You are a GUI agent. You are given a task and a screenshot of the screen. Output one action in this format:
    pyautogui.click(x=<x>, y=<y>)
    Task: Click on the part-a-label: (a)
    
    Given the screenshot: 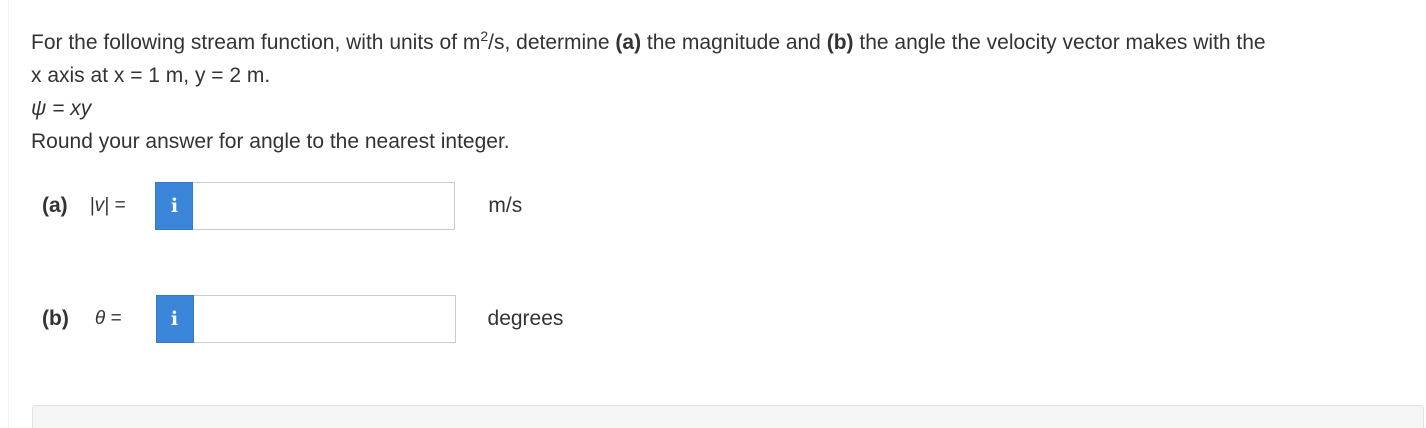 What is the action you would take?
    pyautogui.click(x=55, y=205)
    